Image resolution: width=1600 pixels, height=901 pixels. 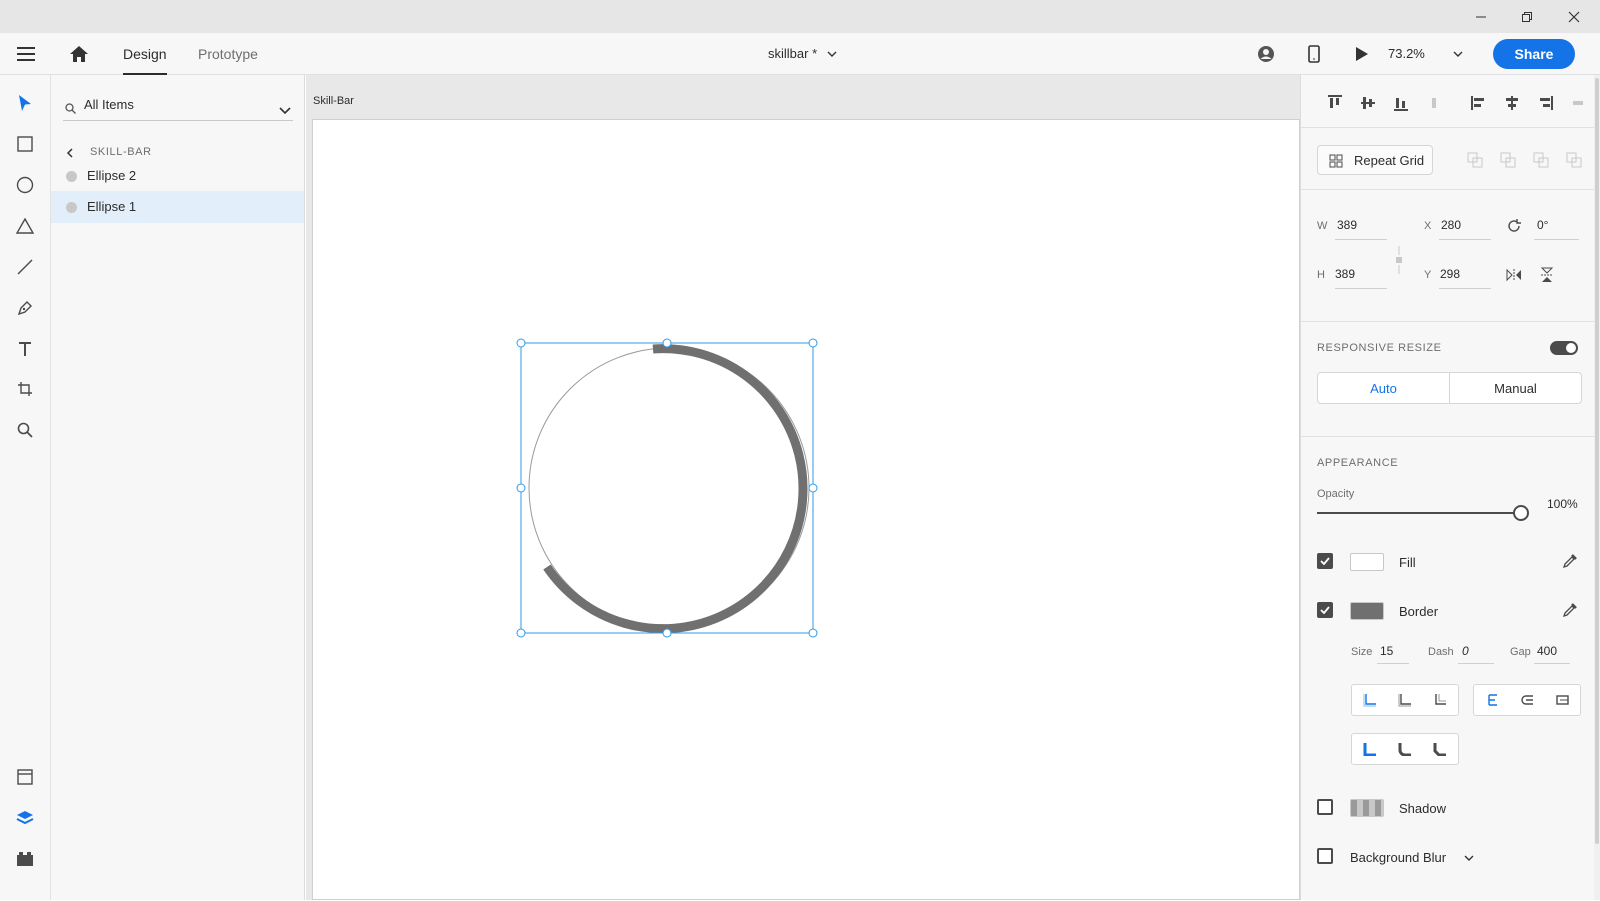 What do you see at coordinates (1406, 53) in the screenshot?
I see `zoom-level: 73.2%` at bounding box center [1406, 53].